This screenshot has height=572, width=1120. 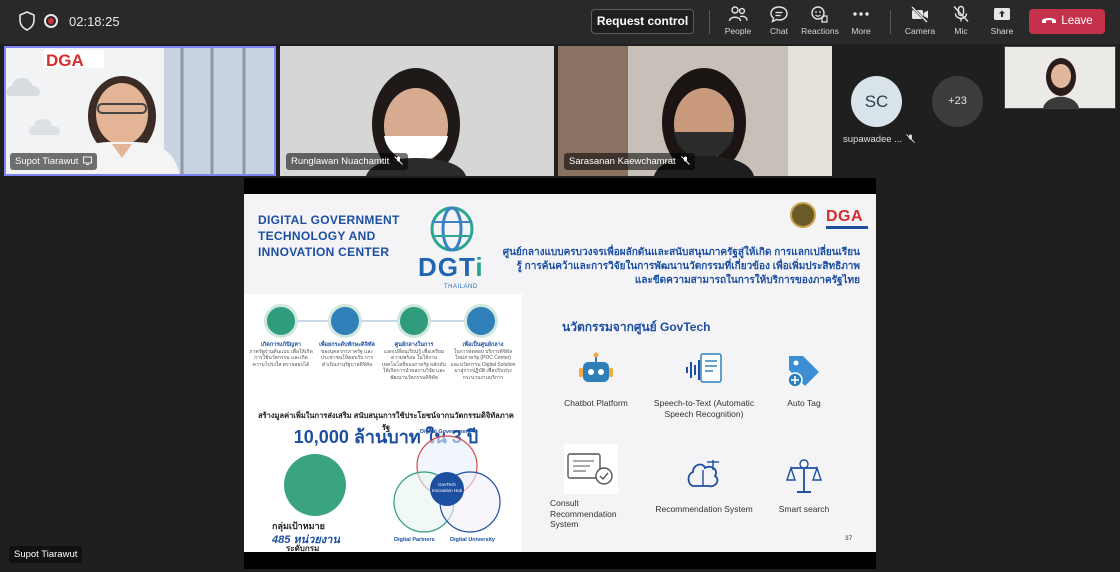 What do you see at coordinates (957, 101) in the screenshot?
I see `more-participants-button: +23` at bounding box center [957, 101].